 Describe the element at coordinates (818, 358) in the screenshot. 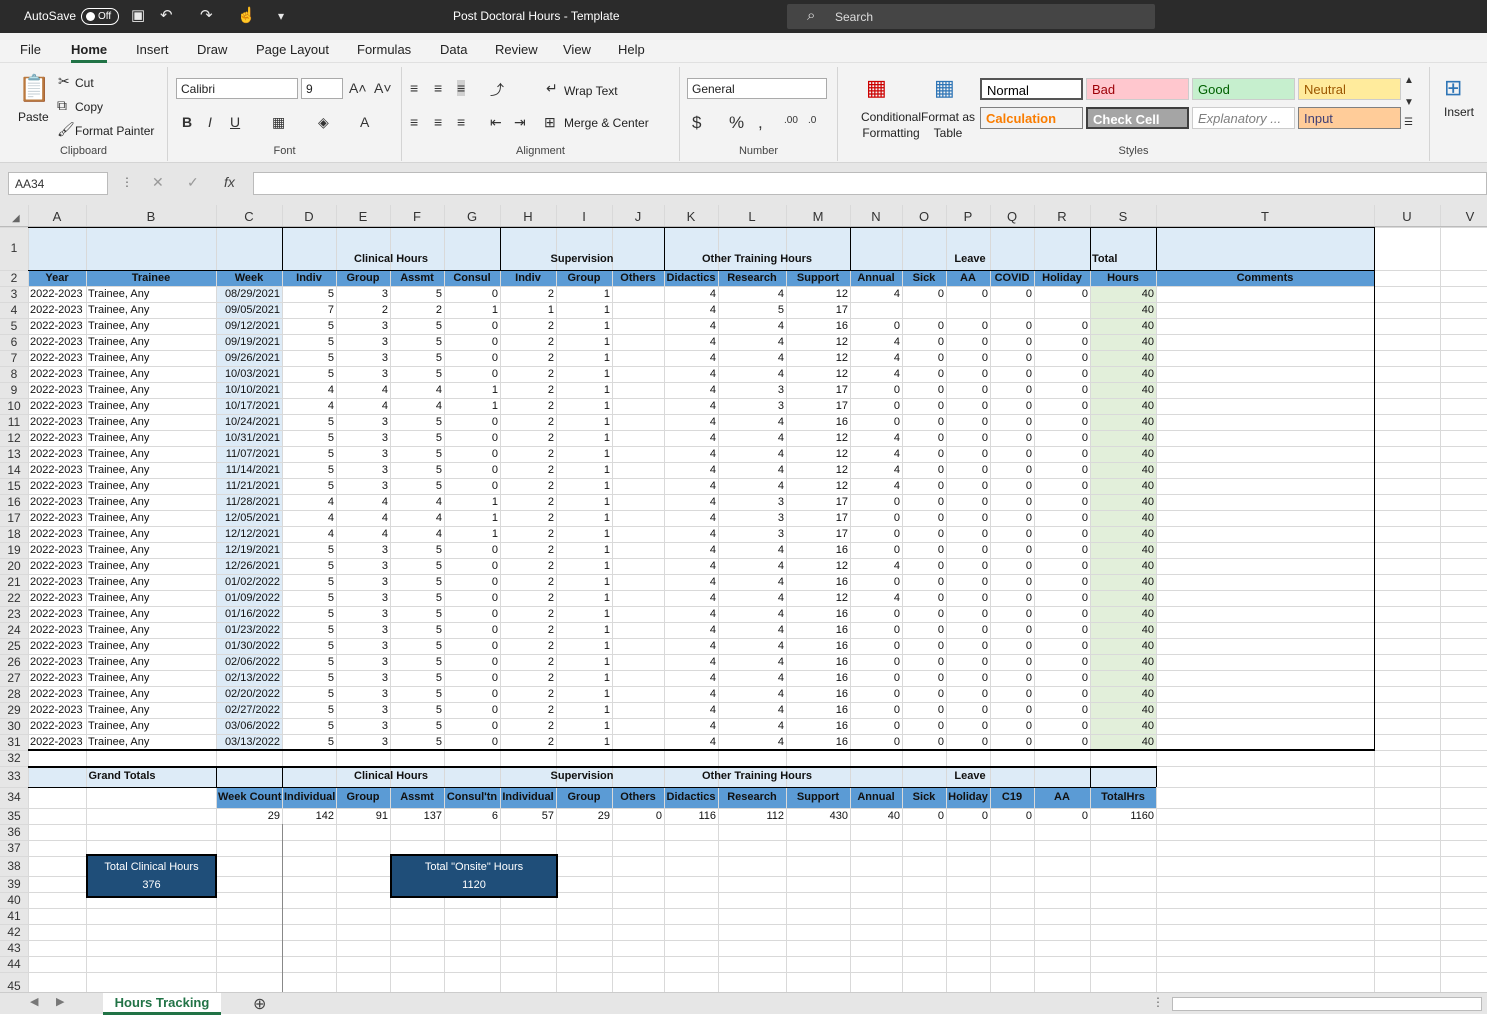

I see `data-cell: 12` at that location.